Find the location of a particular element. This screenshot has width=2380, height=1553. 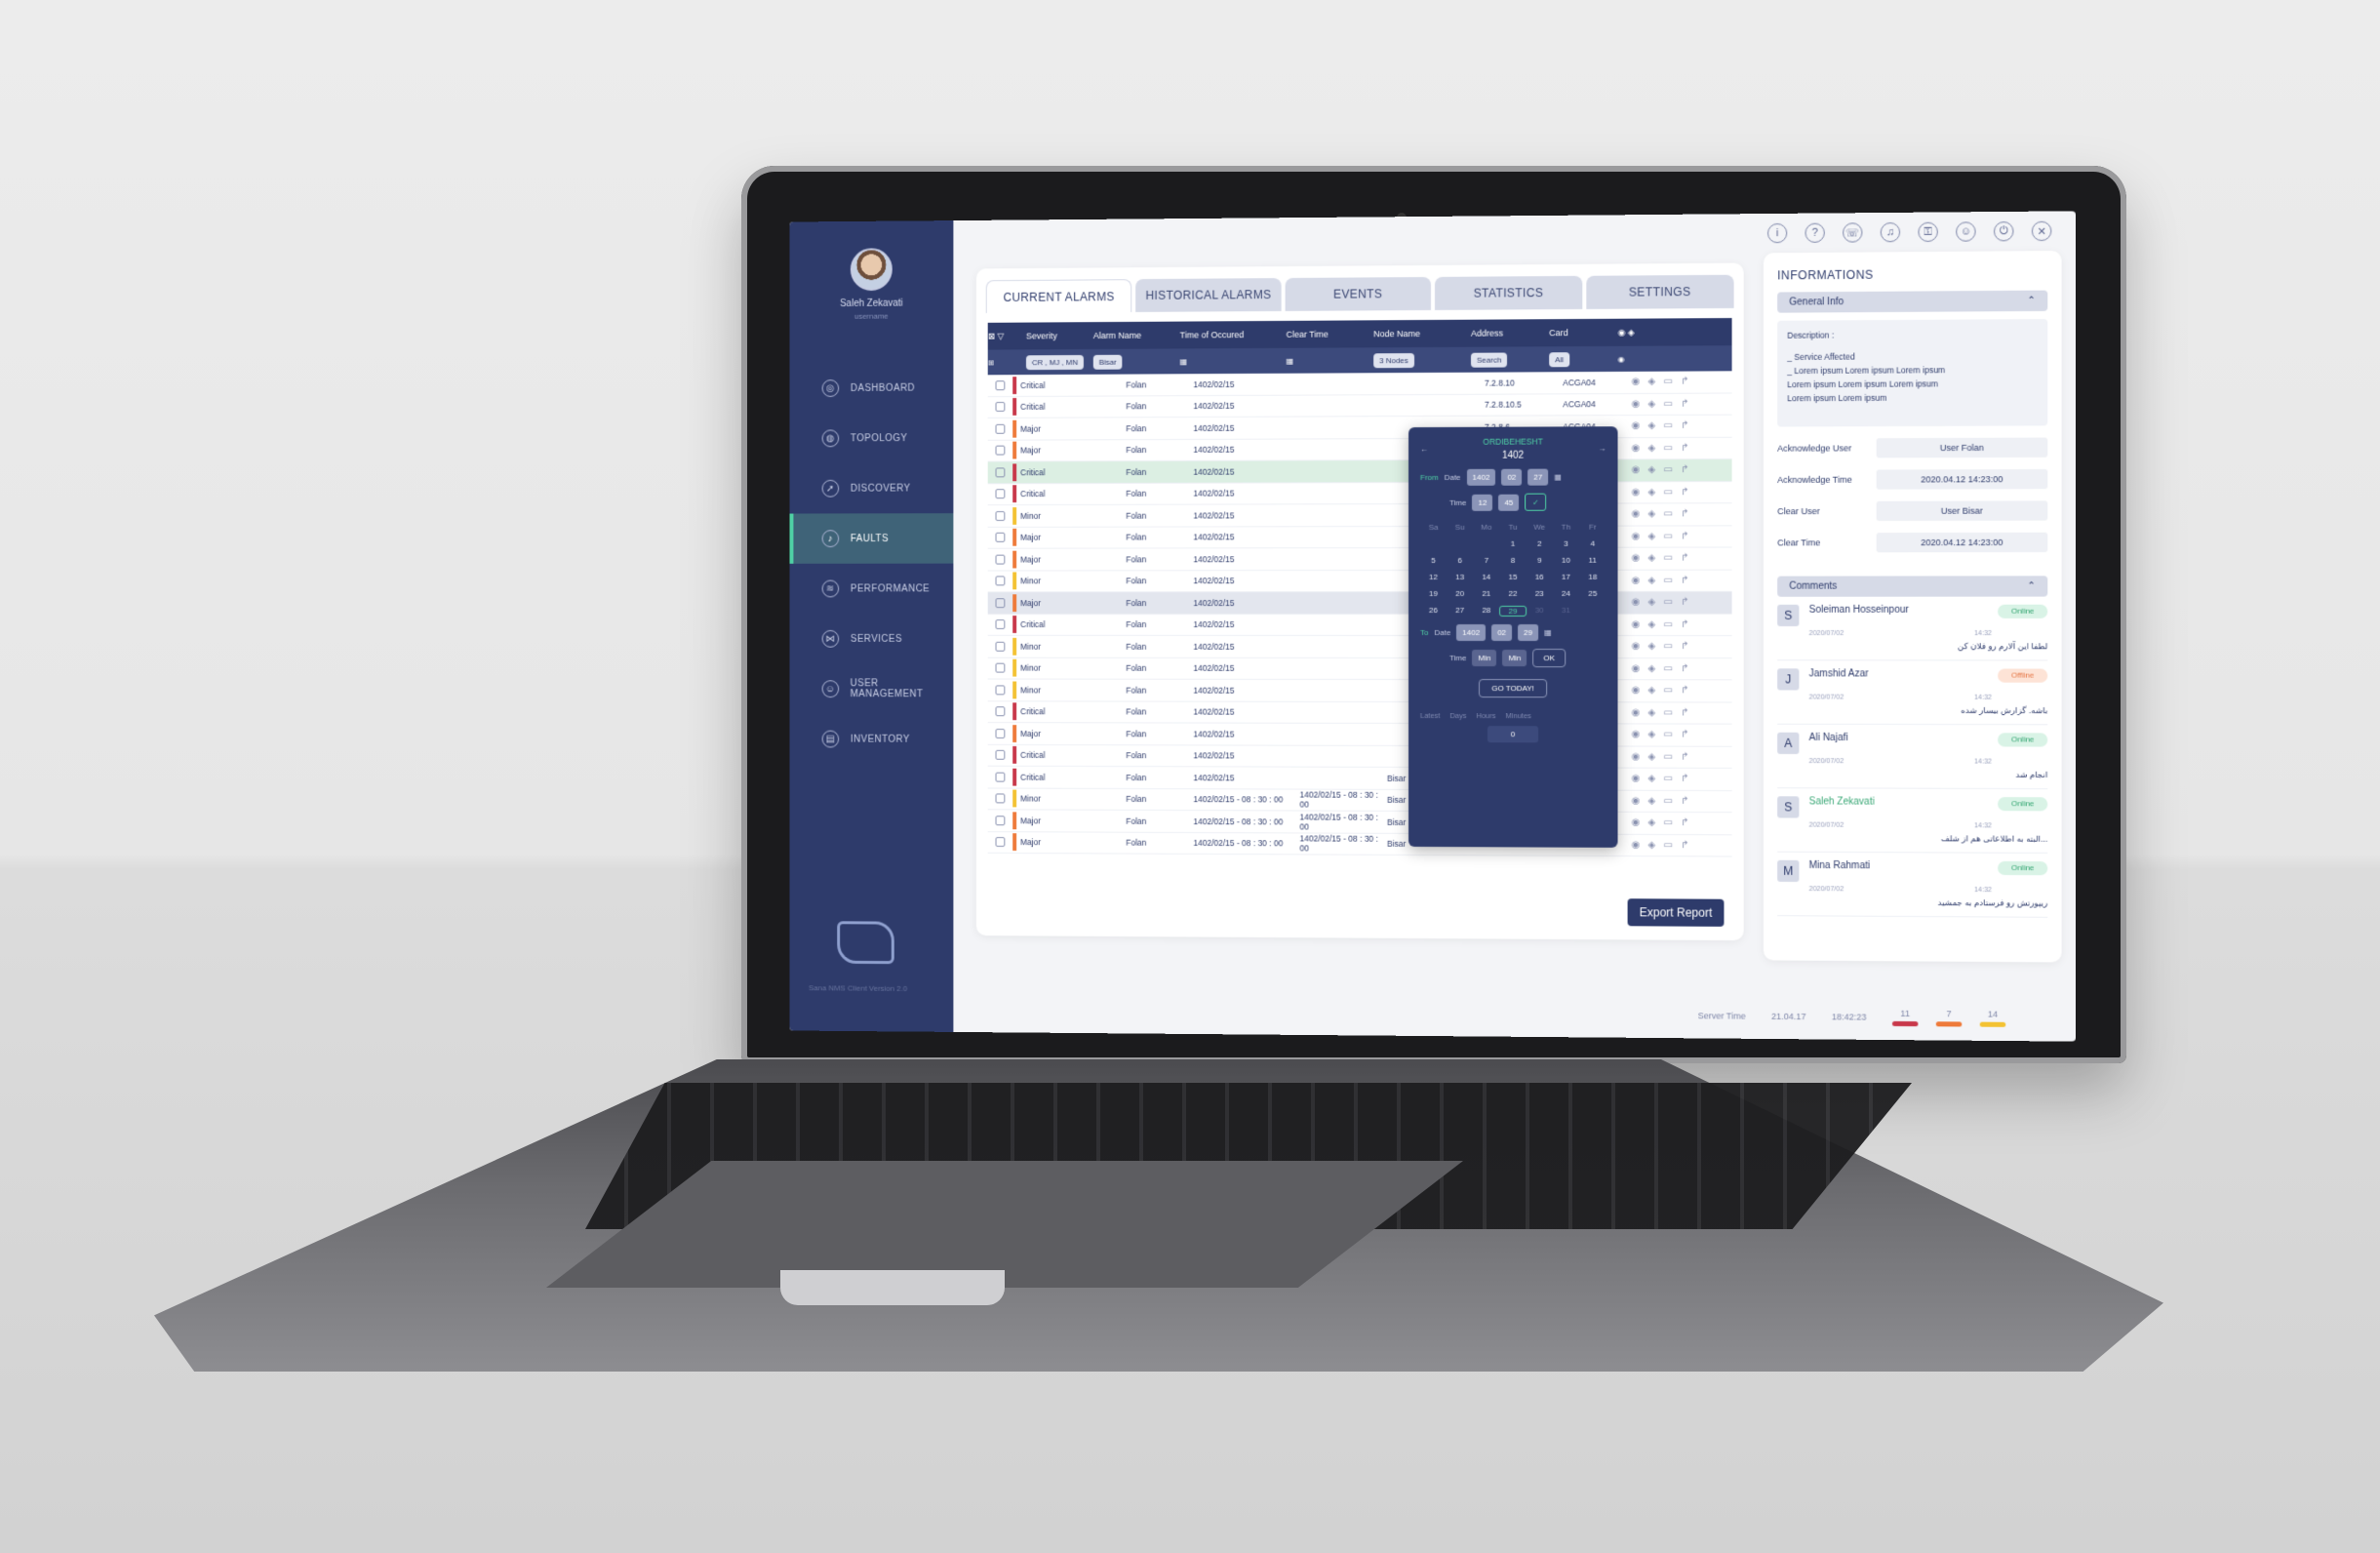

tab-current-alarms: CURRENT ALARMS is located at coordinates (1059, 296).